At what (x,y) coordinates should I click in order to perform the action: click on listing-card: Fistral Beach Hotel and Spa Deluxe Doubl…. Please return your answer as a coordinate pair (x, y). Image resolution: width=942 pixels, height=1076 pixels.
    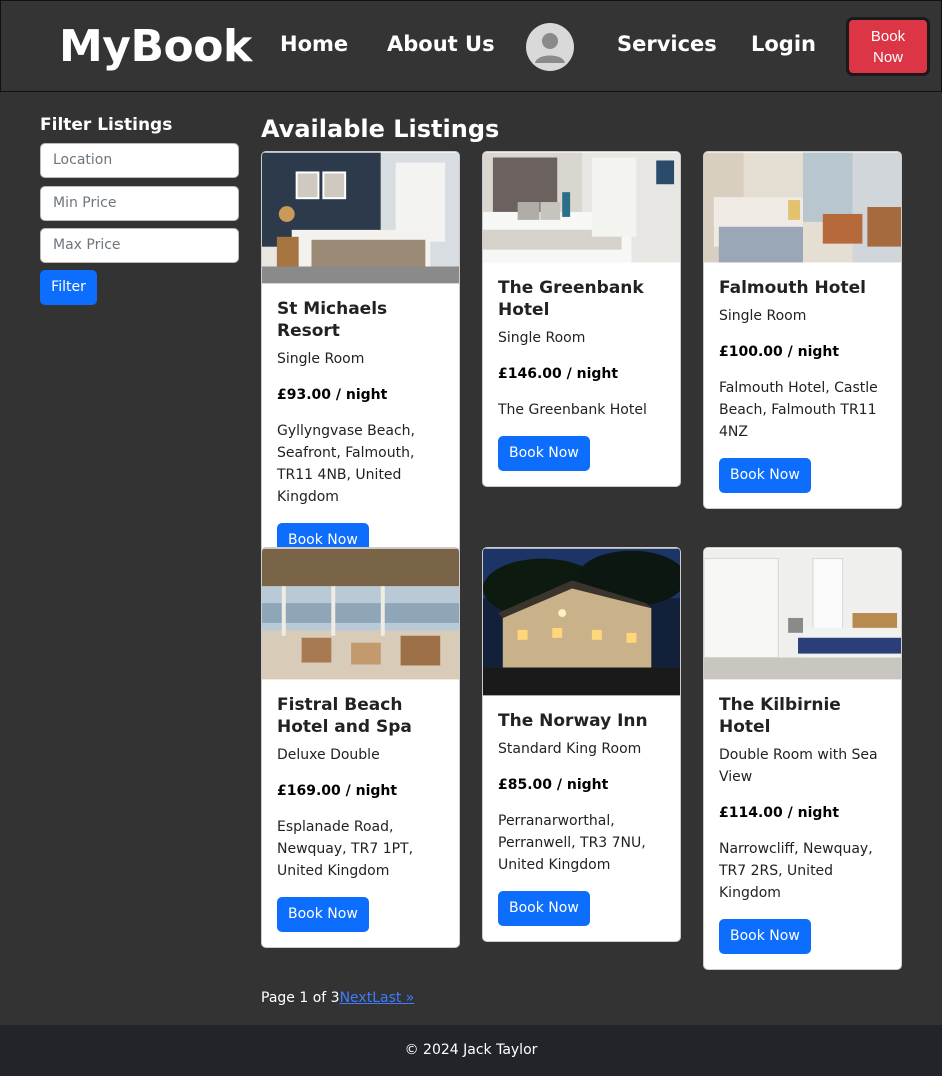
    Looking at the image, I should click on (360, 747).